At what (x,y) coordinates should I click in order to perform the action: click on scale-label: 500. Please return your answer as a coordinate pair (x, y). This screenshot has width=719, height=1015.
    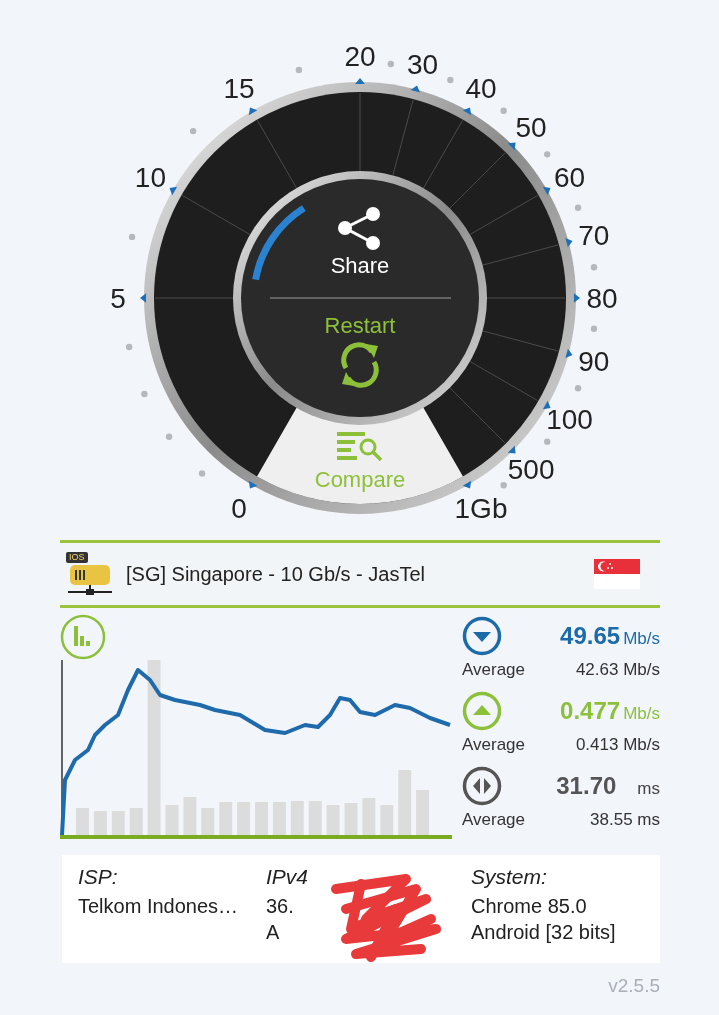
    Looking at the image, I should click on (531, 470).